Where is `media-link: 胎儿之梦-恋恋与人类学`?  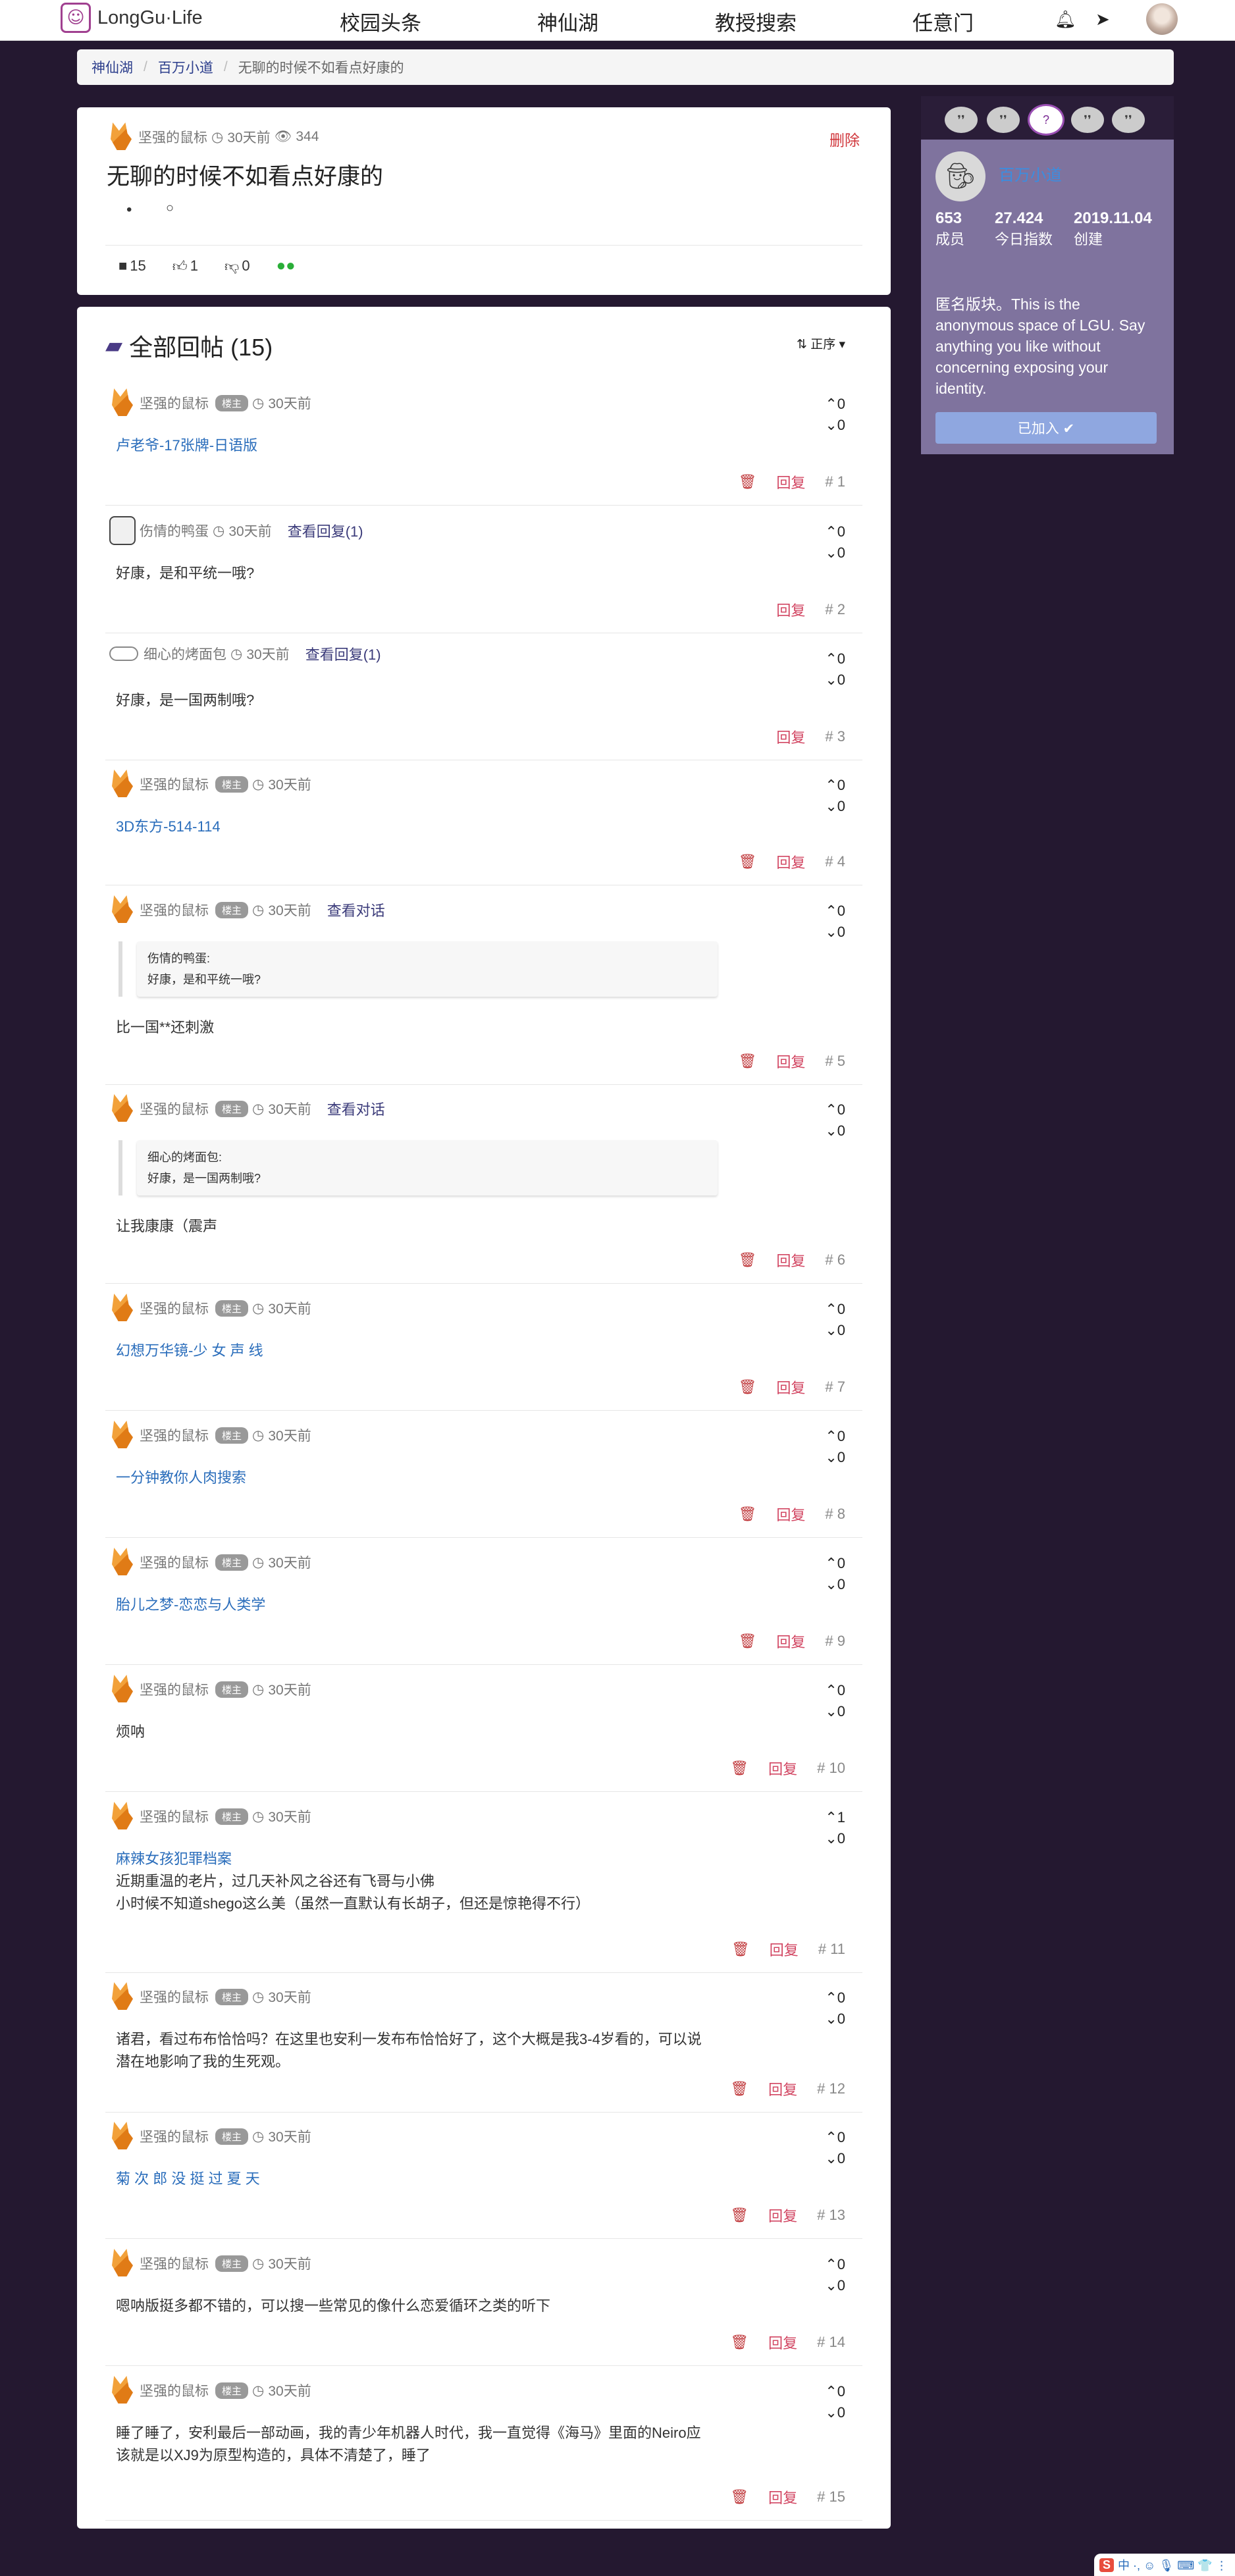 media-link: 胎儿之梦-恋恋与人类学 is located at coordinates (190, 1605).